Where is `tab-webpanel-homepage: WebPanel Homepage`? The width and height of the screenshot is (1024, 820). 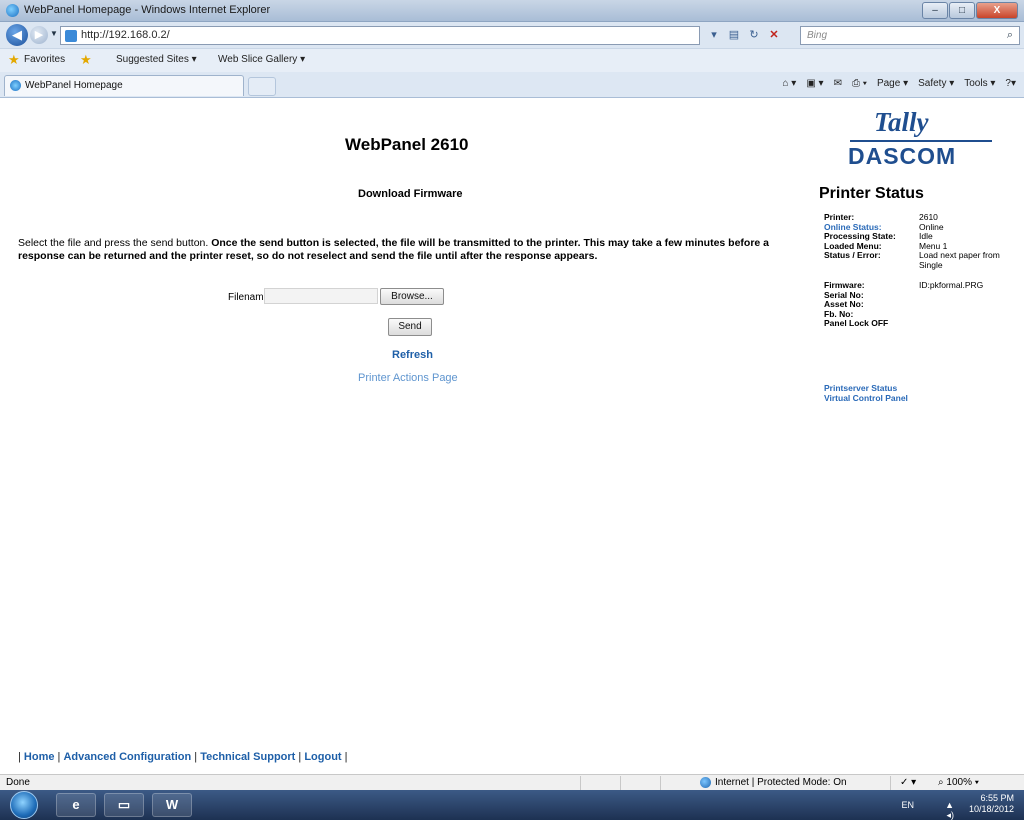
tab-webpanel-homepage: WebPanel Homepage is located at coordinates (124, 85).